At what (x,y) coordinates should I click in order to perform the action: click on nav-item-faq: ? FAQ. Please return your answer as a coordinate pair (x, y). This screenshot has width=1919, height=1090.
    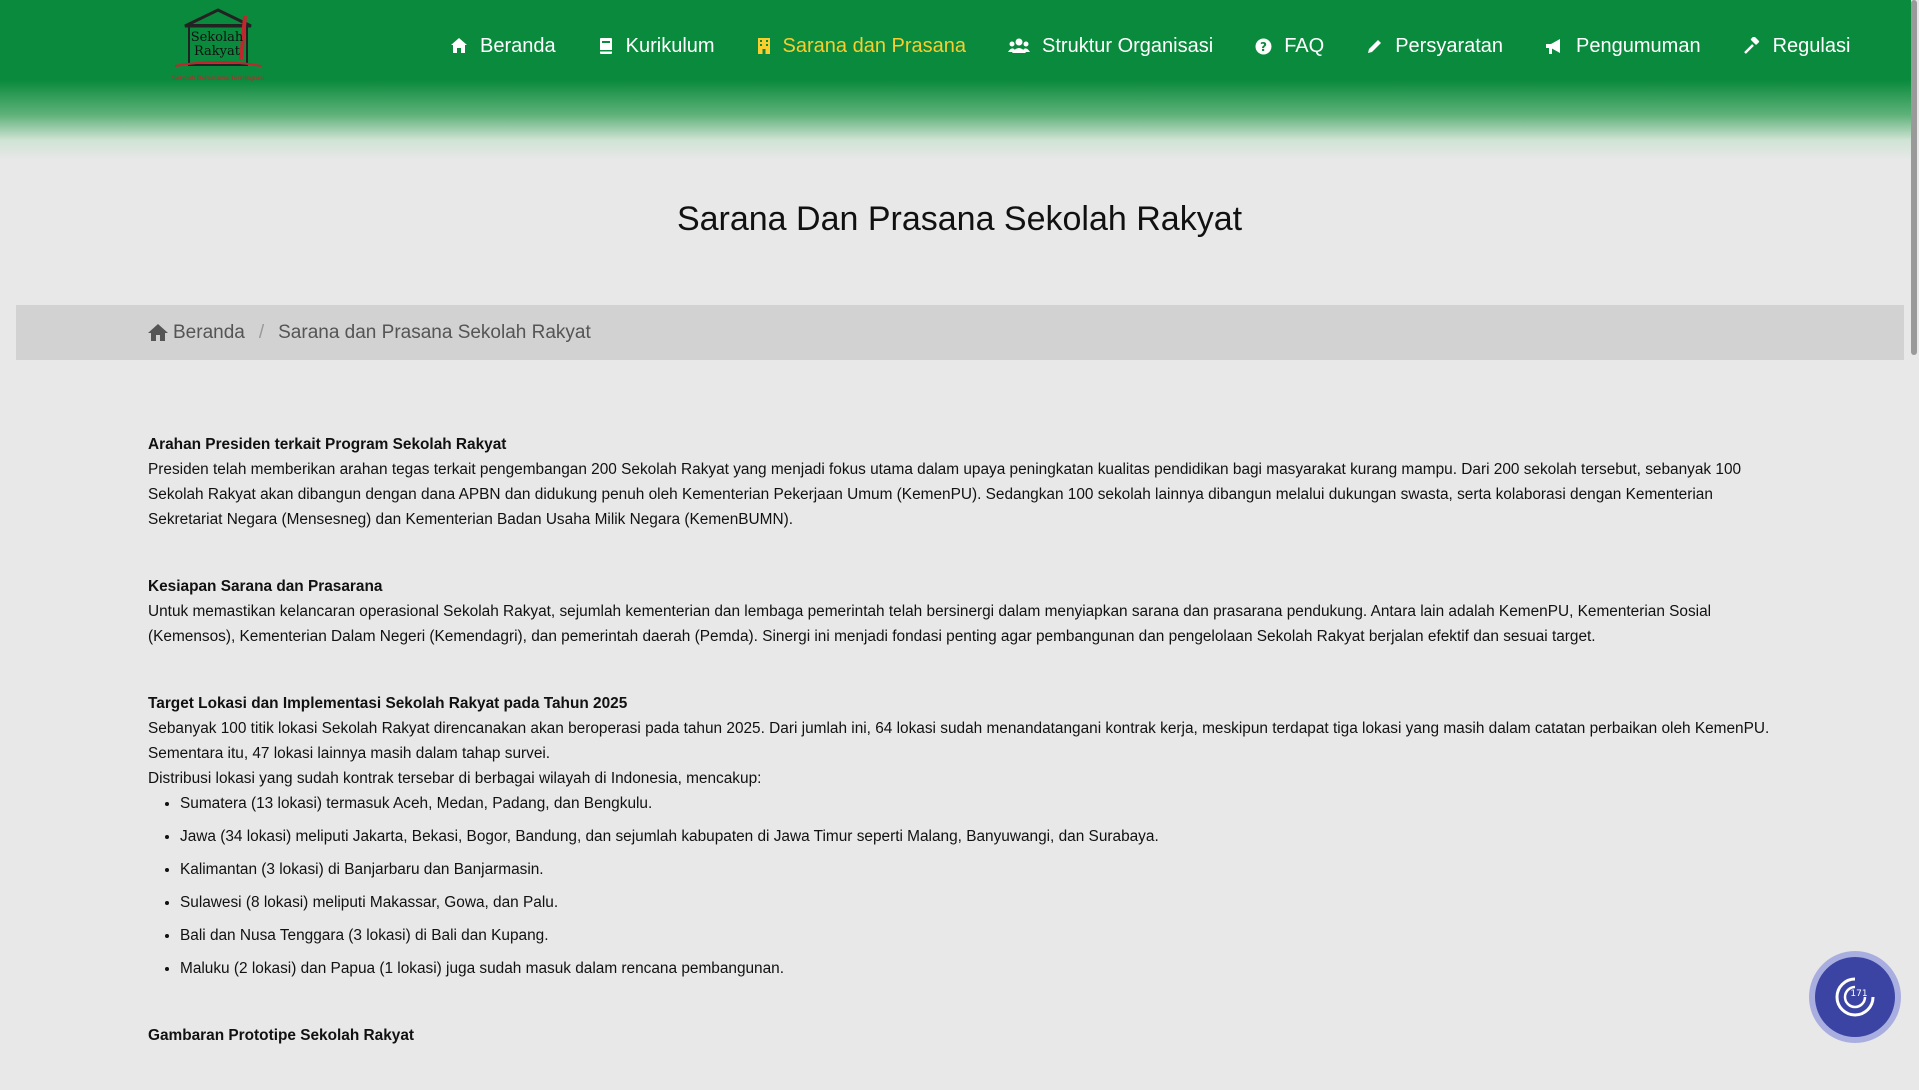
    Looking at the image, I should click on (1289, 46).